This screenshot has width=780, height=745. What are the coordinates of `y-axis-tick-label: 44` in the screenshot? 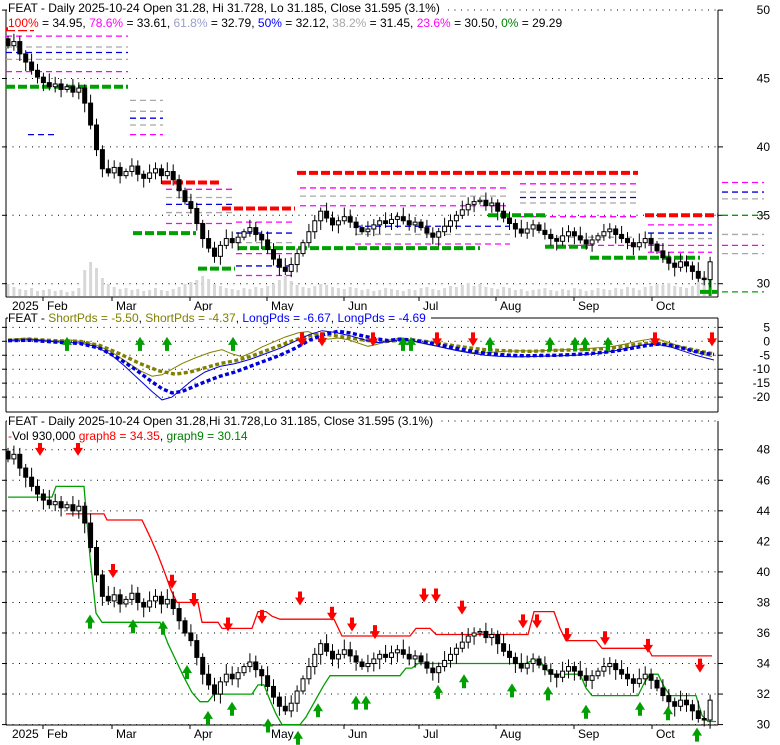 It's located at (764, 511).